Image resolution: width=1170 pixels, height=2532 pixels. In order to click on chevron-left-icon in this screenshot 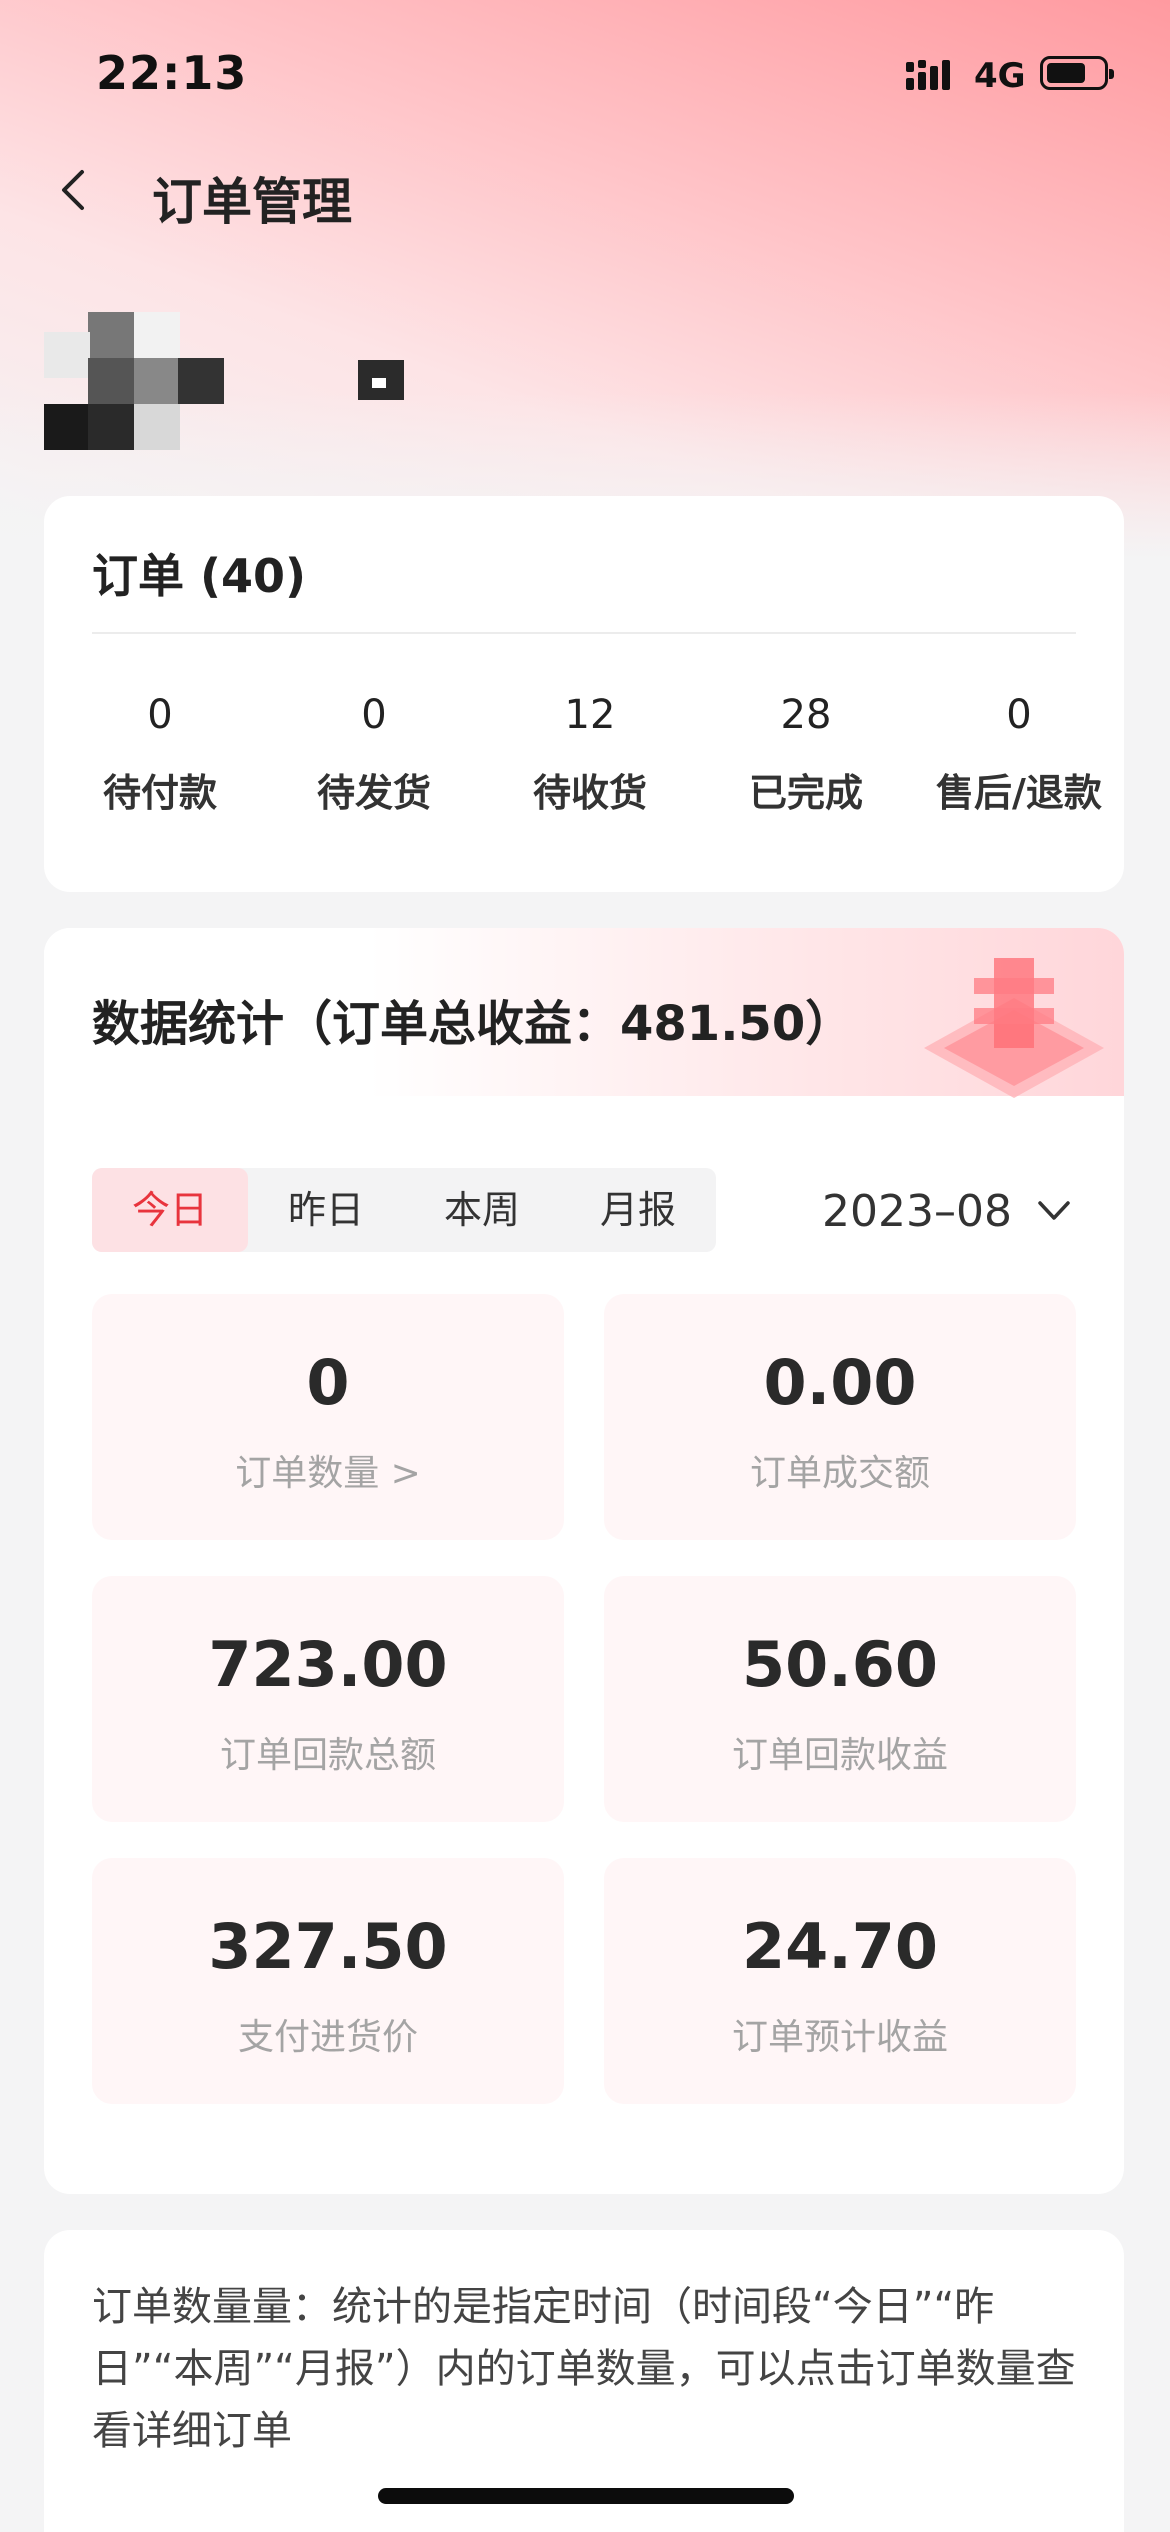, I will do `click(73, 190)`.